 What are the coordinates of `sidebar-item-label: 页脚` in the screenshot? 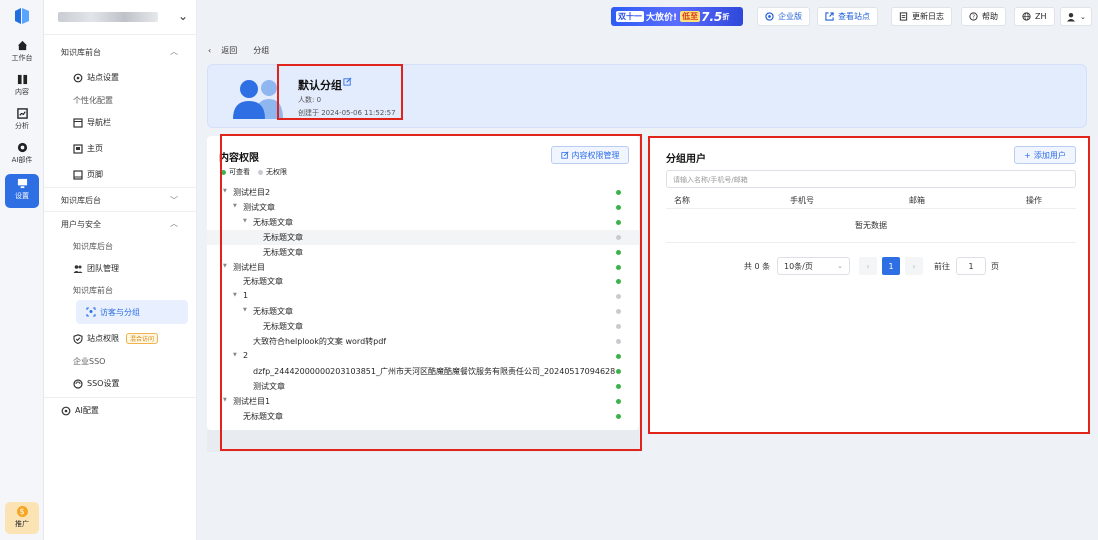 It's located at (95, 174).